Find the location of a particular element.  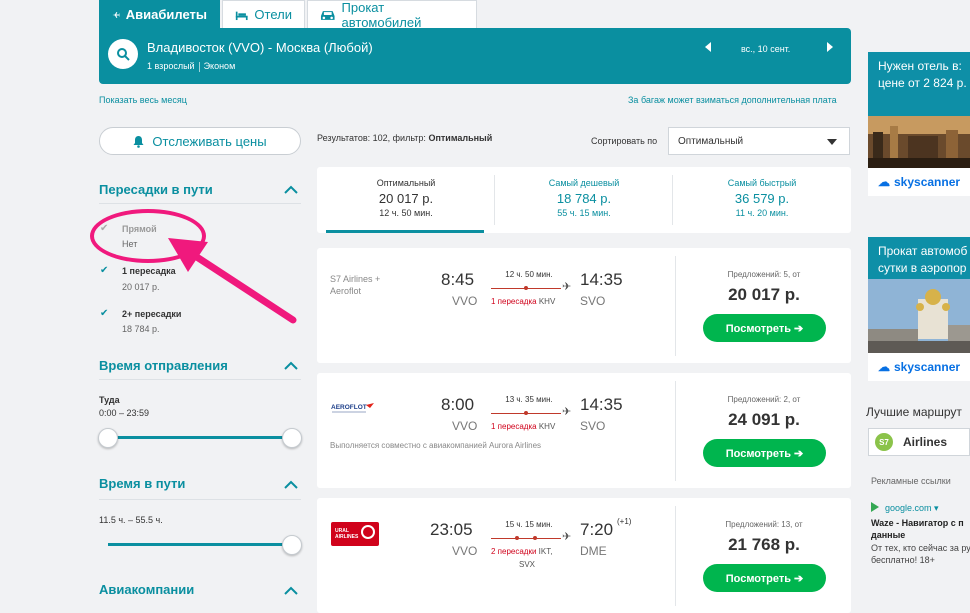

hotel-ad-text: Нужен отель в: цене от 2 824 р. is located at coordinates (922, 75).